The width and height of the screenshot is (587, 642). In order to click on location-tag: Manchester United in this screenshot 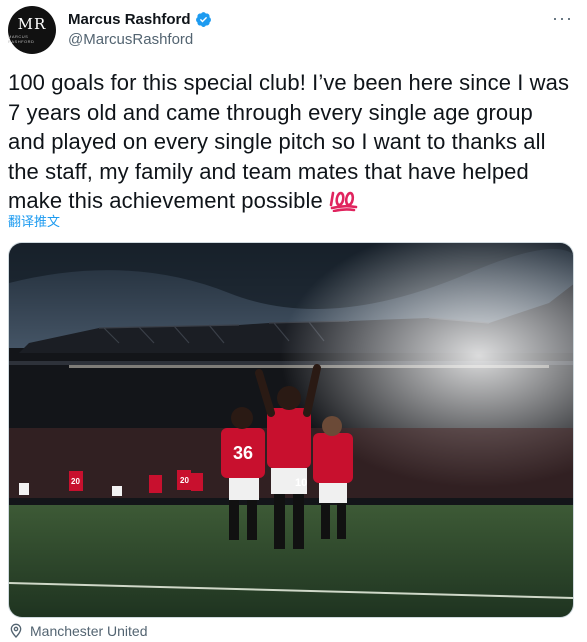, I will do `click(78, 631)`.